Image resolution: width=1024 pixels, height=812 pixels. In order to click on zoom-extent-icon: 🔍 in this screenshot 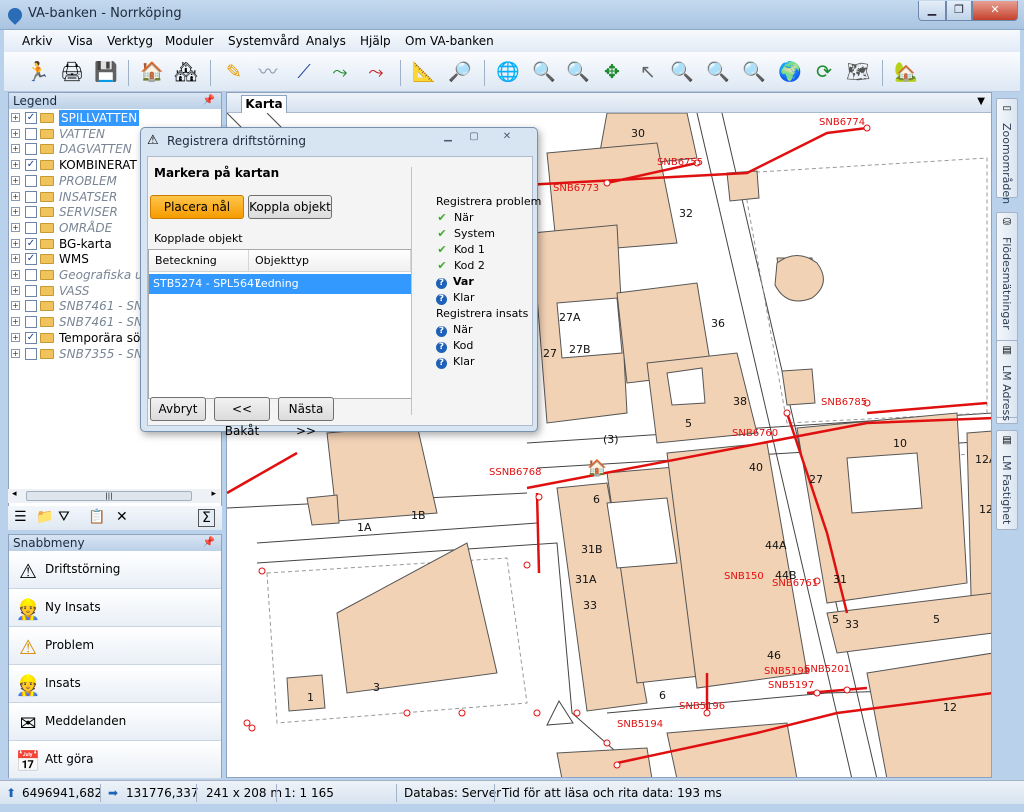, I will do `click(754, 72)`.